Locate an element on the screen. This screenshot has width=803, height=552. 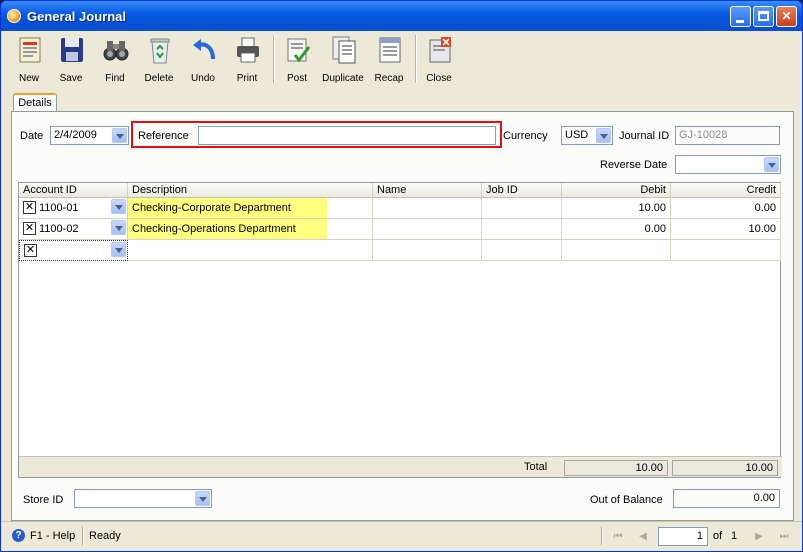
column-header-name: Name is located at coordinates (427, 190).